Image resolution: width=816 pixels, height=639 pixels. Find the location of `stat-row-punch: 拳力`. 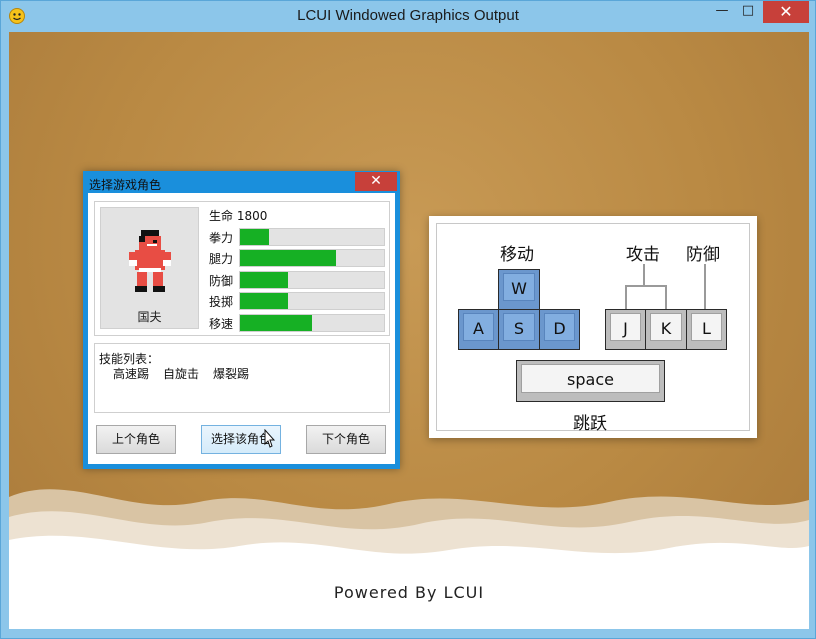

stat-row-punch: 拳力 is located at coordinates (297, 237).